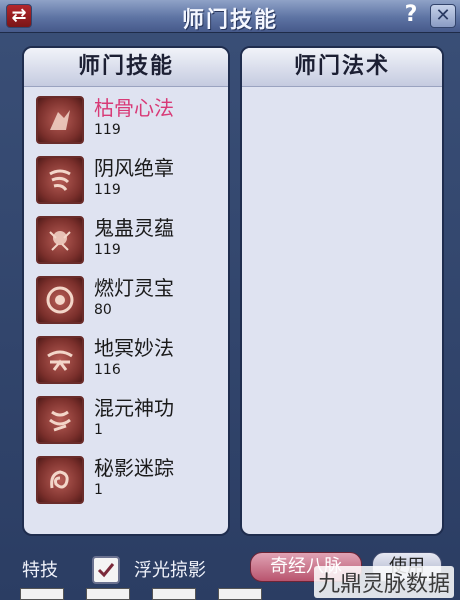  What do you see at coordinates (134, 108) in the screenshot?
I see `skill-name: 枯骨心法` at bounding box center [134, 108].